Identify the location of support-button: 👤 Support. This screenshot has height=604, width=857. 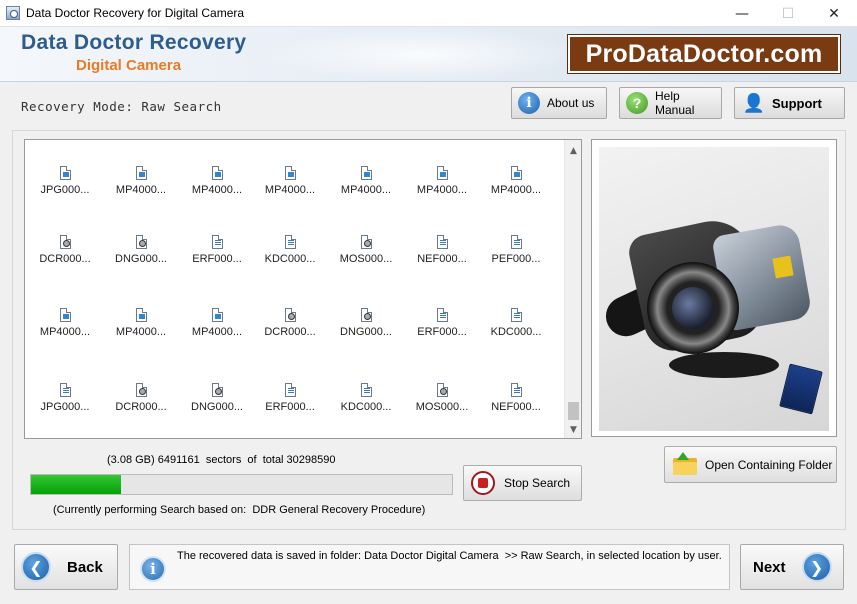
(789, 103).